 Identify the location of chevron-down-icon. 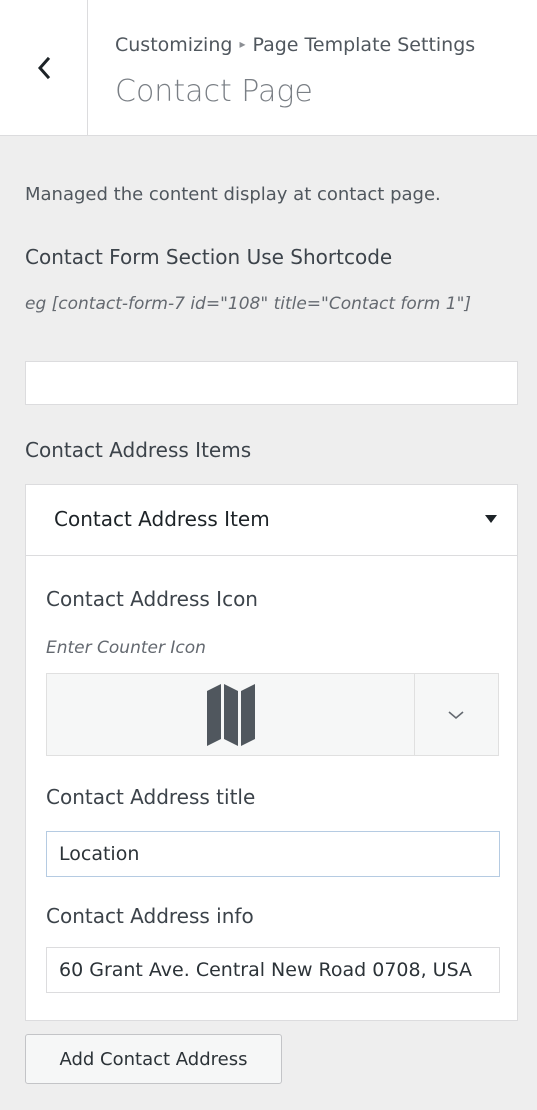
(455, 714).